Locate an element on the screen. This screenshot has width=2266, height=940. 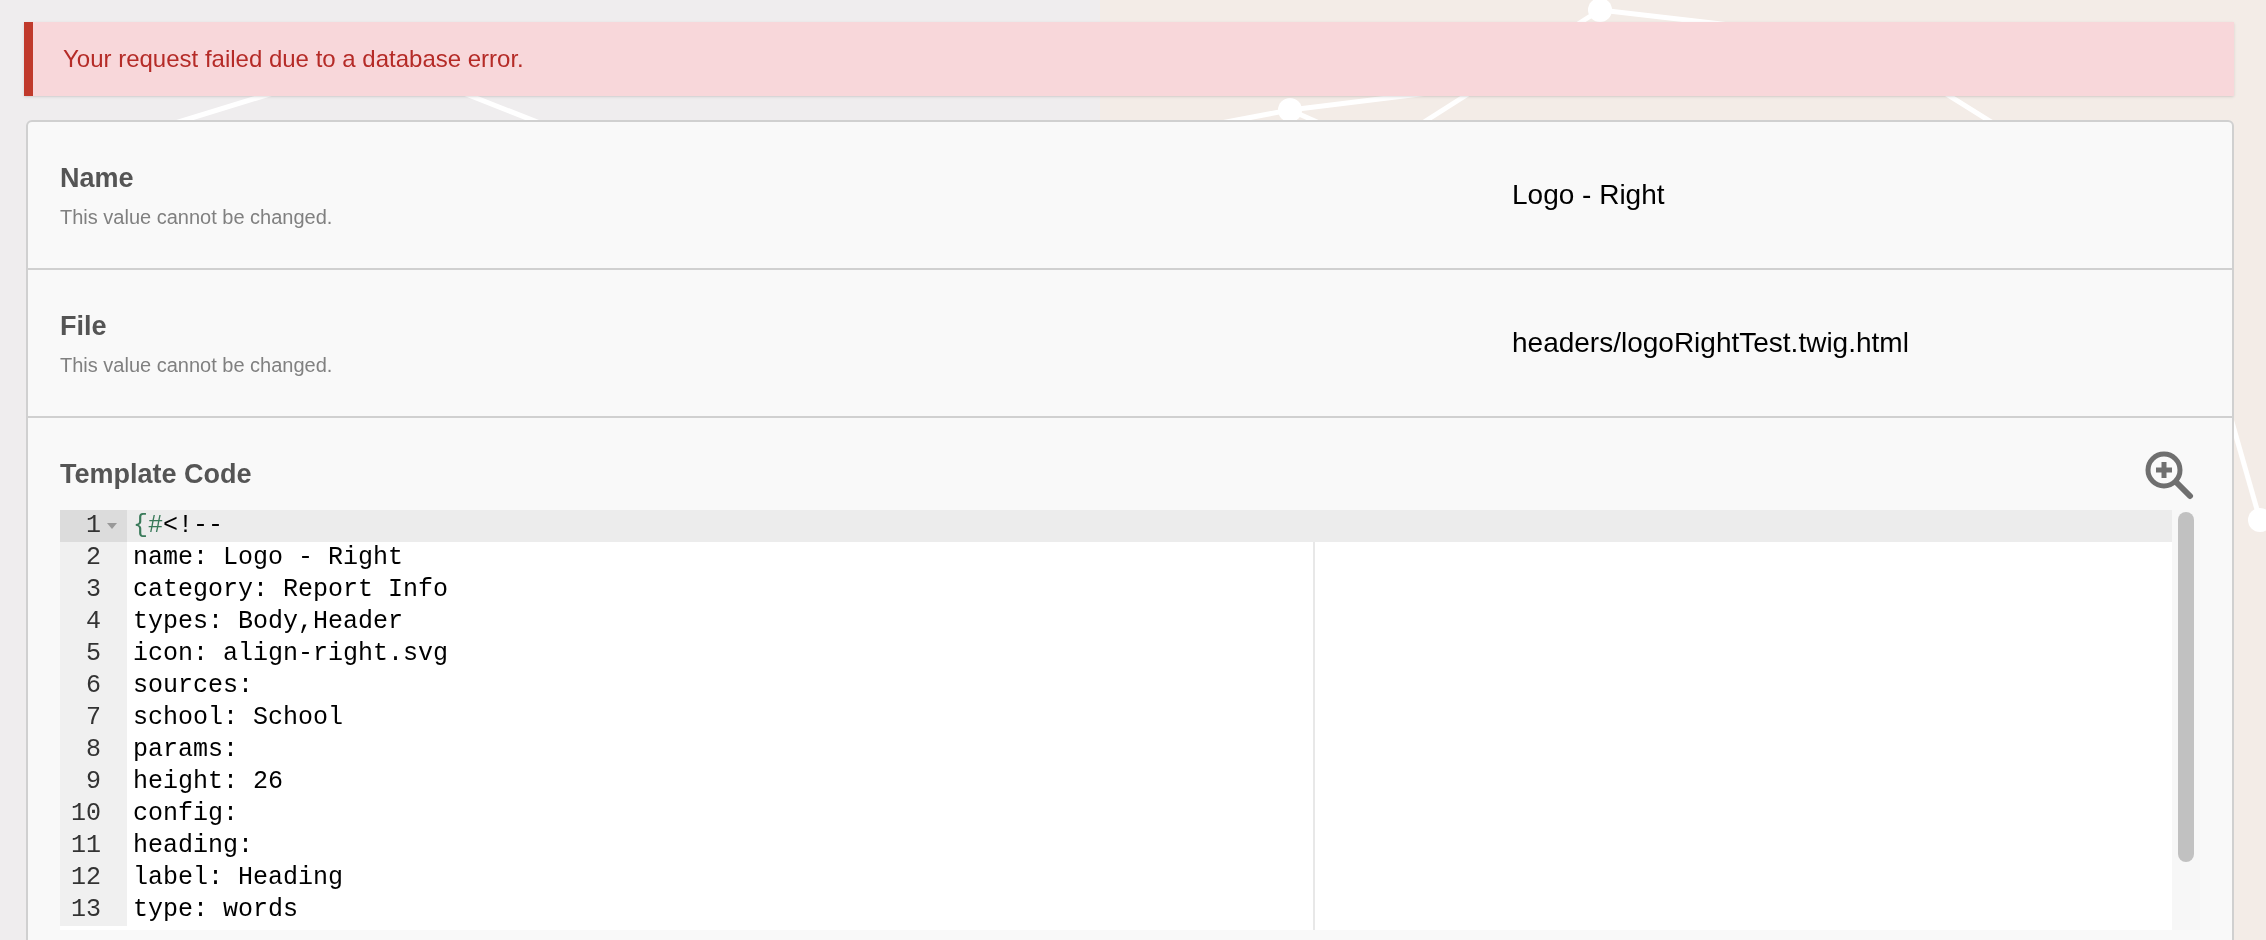
field-value: headers/logoRightTest.twig.html is located at coordinates (1711, 343).